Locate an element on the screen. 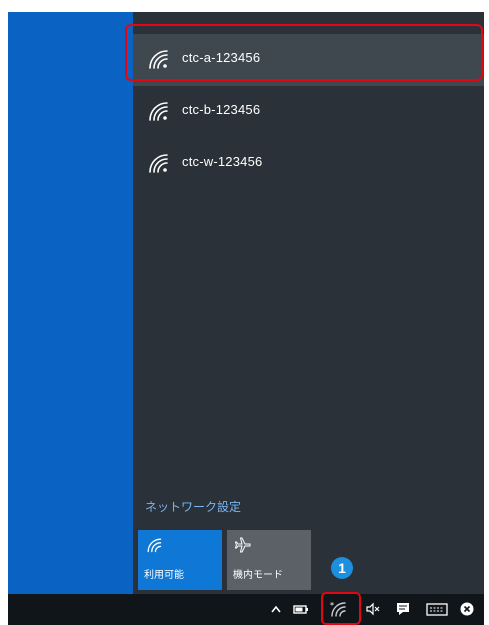 The height and width of the screenshot is (625, 489). tray-wifi-highlight is located at coordinates (341, 608).